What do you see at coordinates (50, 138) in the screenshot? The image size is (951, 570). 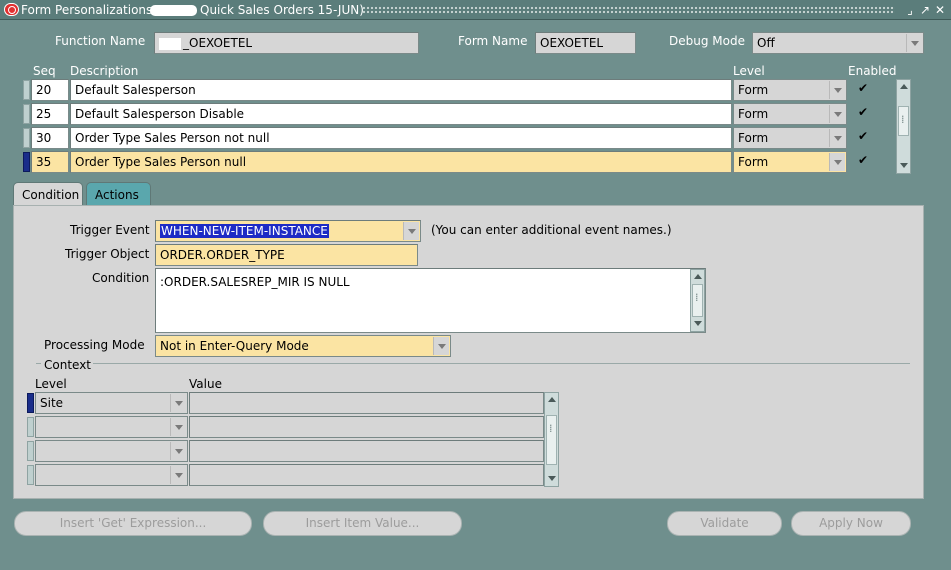 I see `seq-cell: 30` at bounding box center [50, 138].